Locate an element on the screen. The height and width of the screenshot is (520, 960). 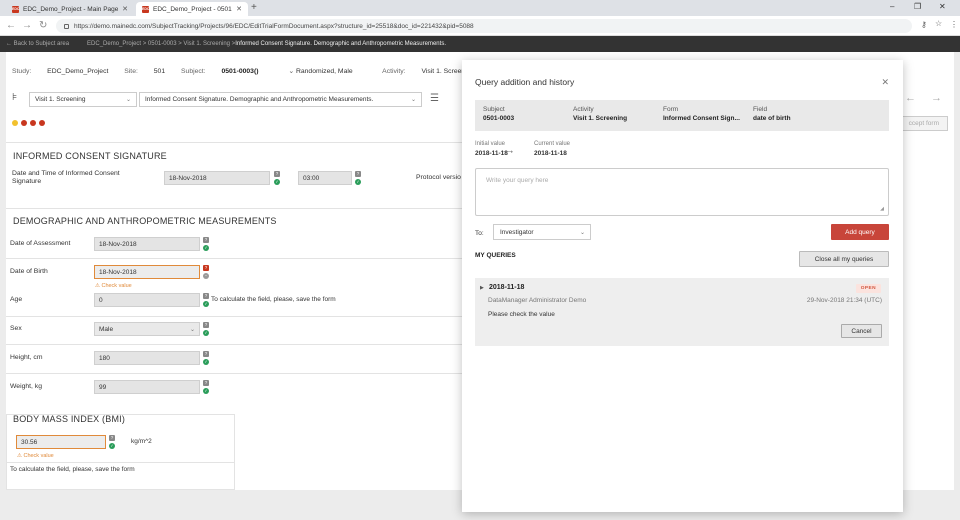
query-date: 2018-11-18 is located at coordinates (506, 287).